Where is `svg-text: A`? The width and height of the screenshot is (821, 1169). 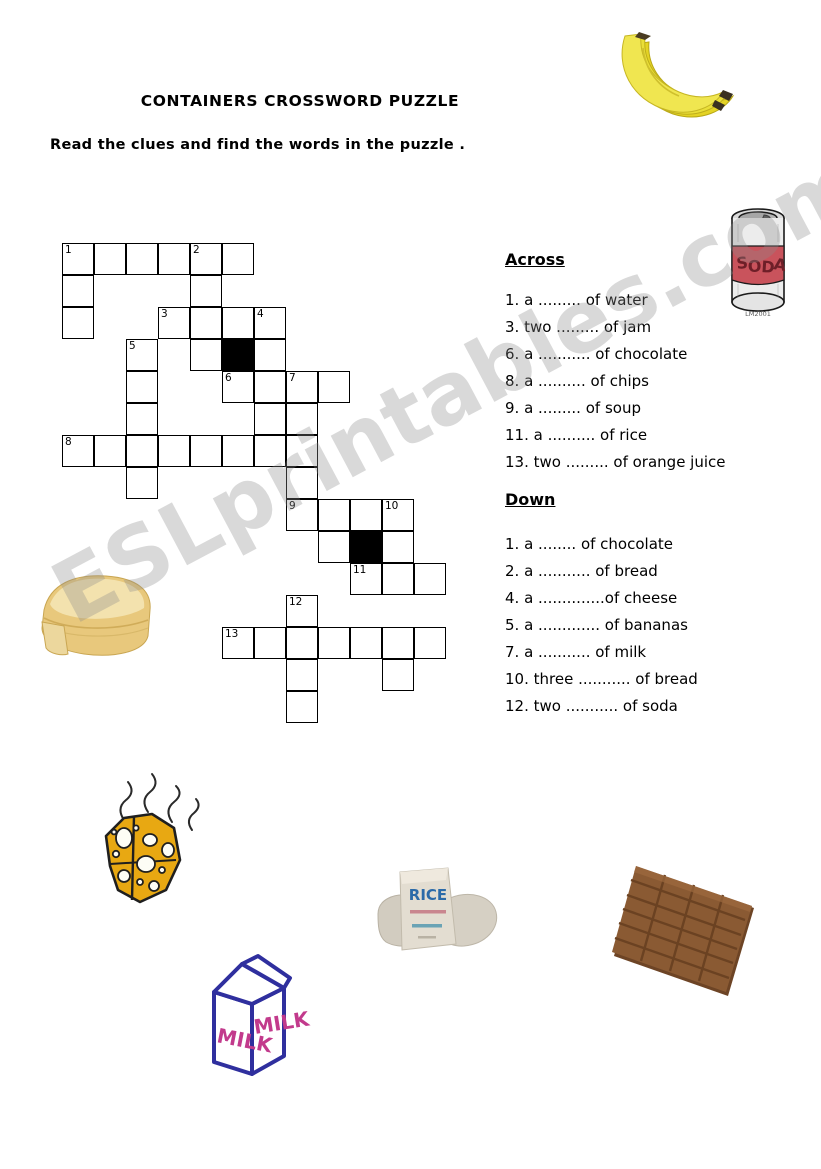 svg-text: A is located at coordinates (780, 264).